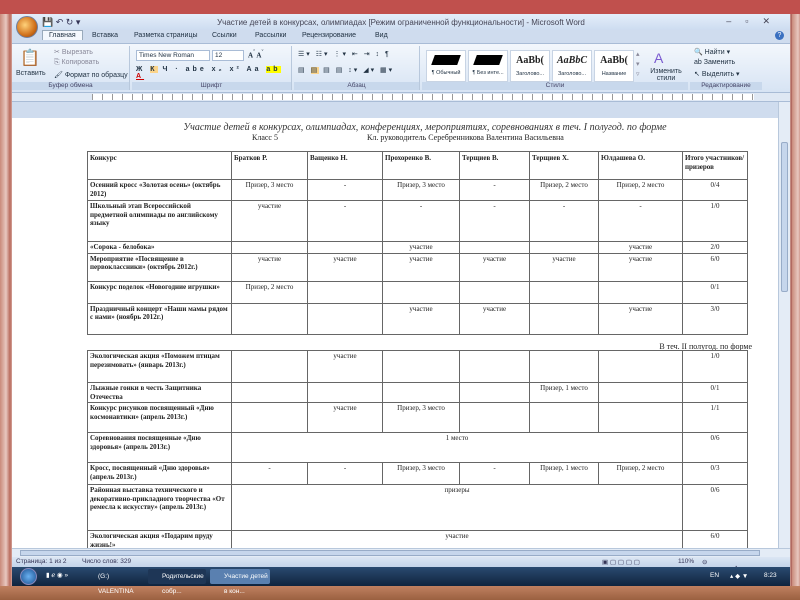 This screenshot has height=600, width=800. Describe the element at coordinates (742, 562) in the screenshot. I see `zoom-slider: ⊖ ───────┃──────── ⊕` at that location.